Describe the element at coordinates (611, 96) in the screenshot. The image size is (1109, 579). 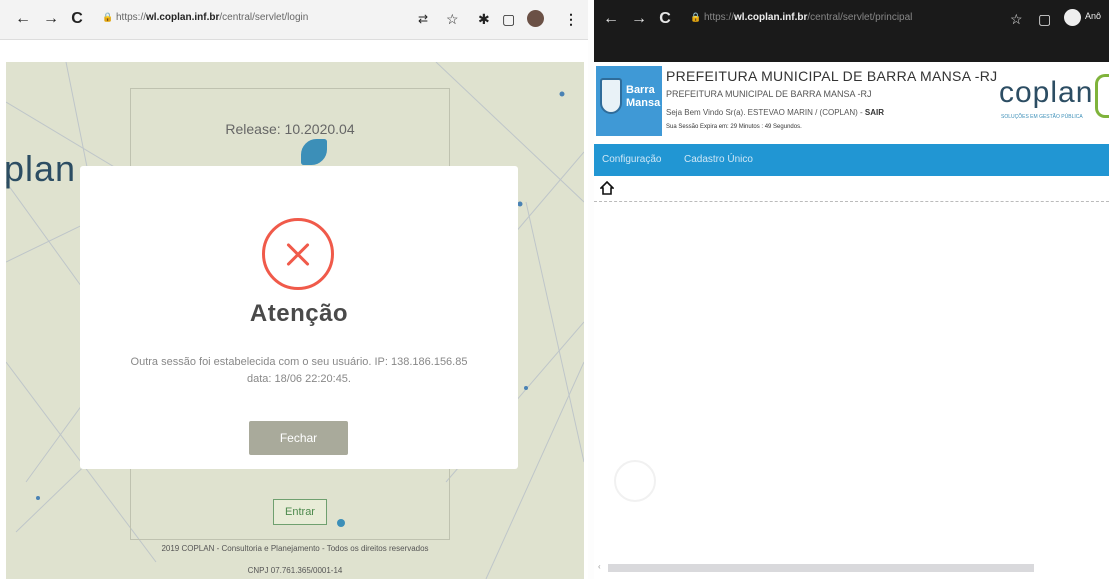
I see `crest-icon` at that location.